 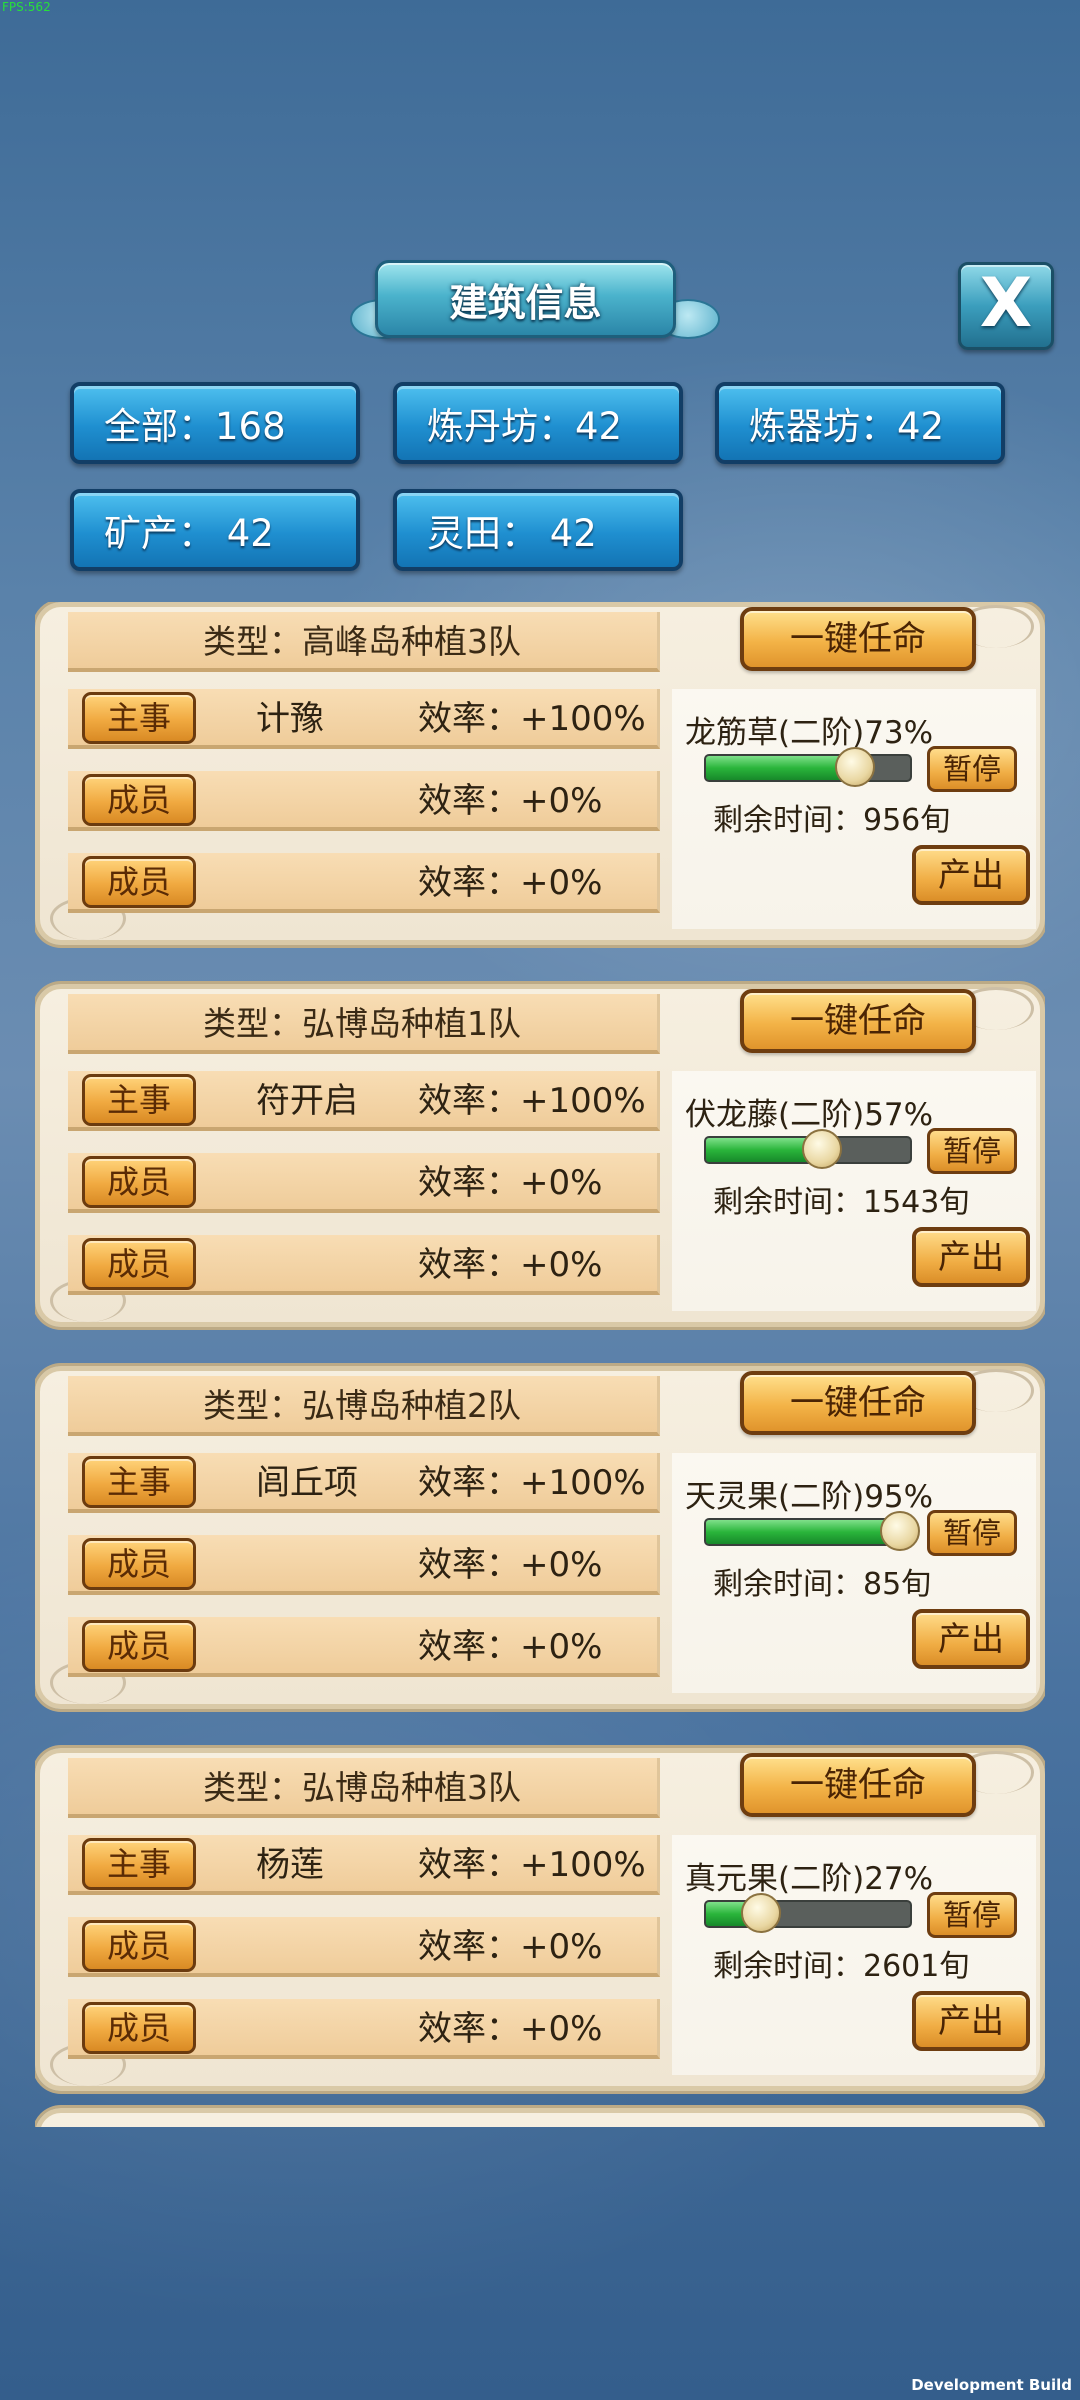 I want to click on team-type-band: 类型：高峰岛种植3队, so click(x=364, y=642).